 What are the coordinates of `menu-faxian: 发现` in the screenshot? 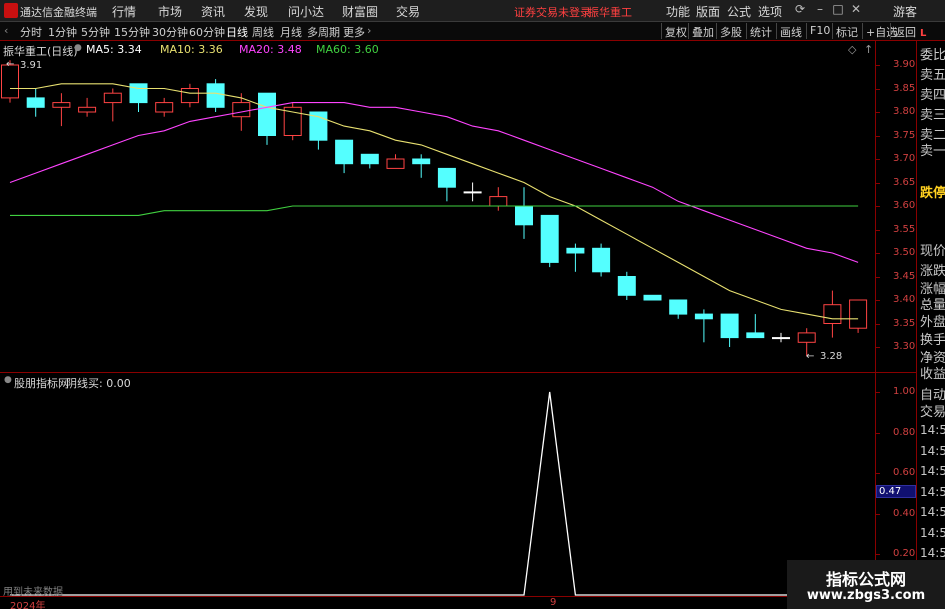 It's located at (256, 11).